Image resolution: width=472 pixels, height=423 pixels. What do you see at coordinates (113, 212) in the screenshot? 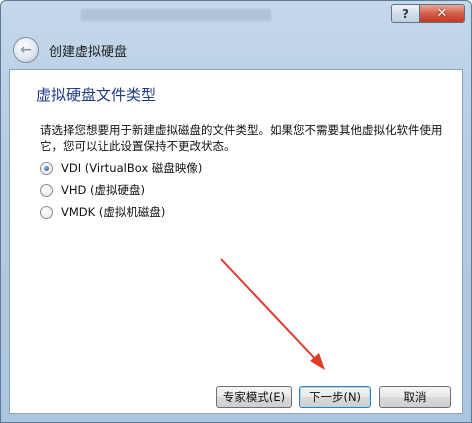
I see `radio-label: VMDK (虚拟机磁盘)` at bounding box center [113, 212].